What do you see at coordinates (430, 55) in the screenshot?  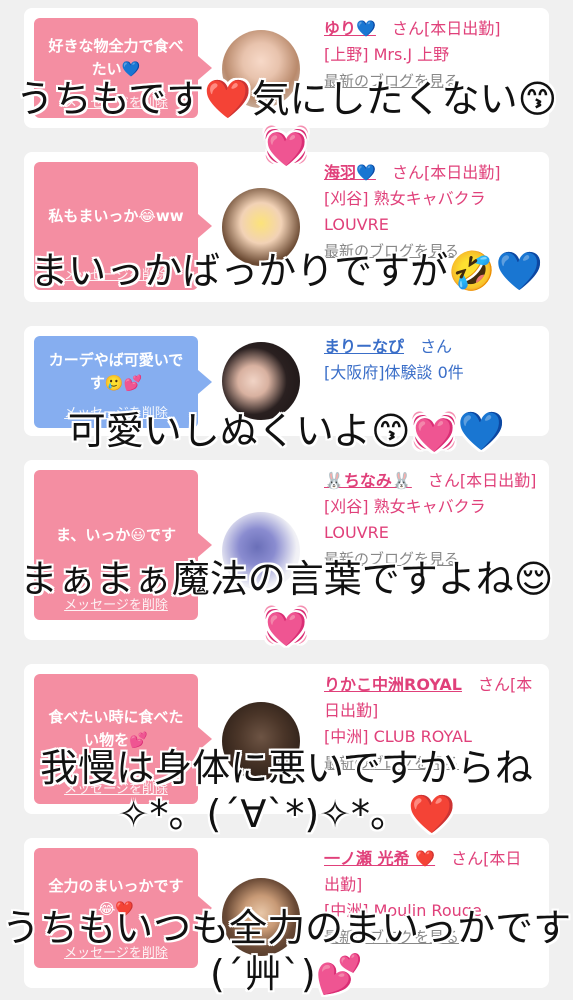 I see `shop-label: [上野] Mrs.J 上野` at bounding box center [430, 55].